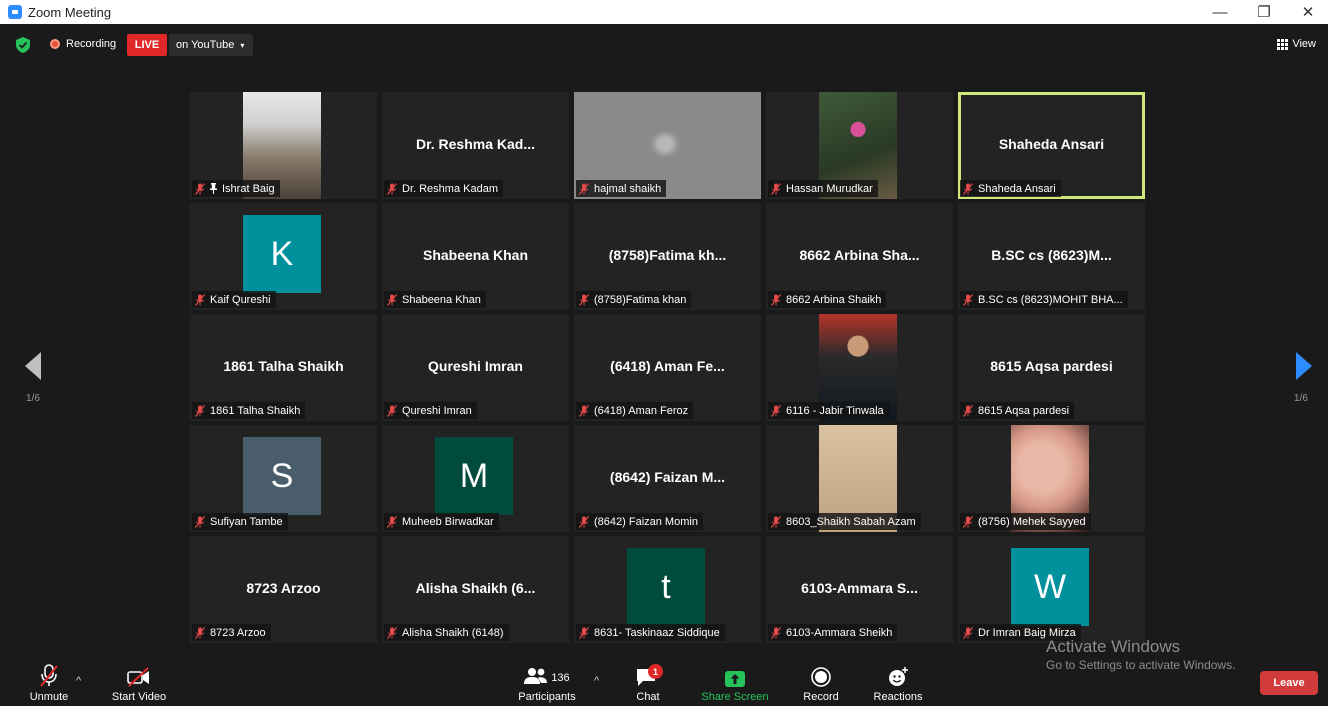  What do you see at coordinates (283, 367) in the screenshot?
I see `participant-tile: 1861 Talha Shaikh 1861 Talha Shaikh` at bounding box center [283, 367].